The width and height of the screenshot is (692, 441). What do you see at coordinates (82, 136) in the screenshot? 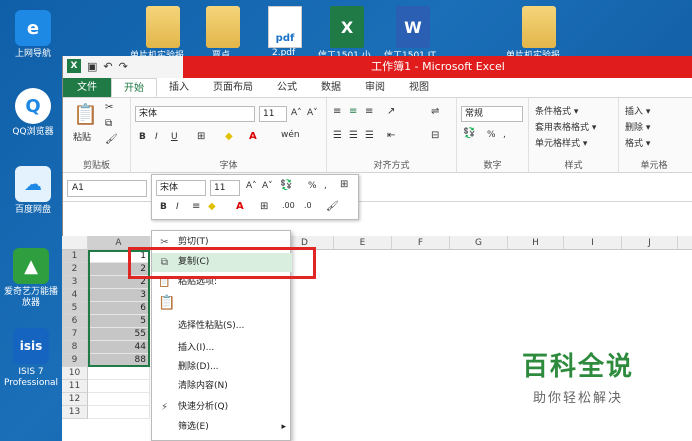
I see `paste-button: 粘贴` at bounding box center [82, 136].